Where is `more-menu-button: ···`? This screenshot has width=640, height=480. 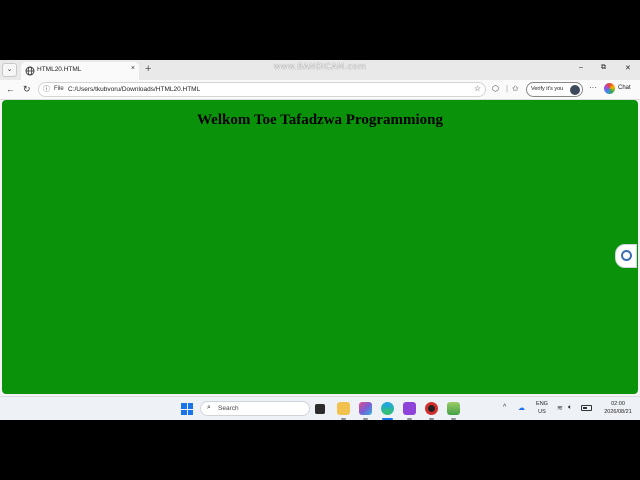 more-menu-button: ··· is located at coordinates (593, 87).